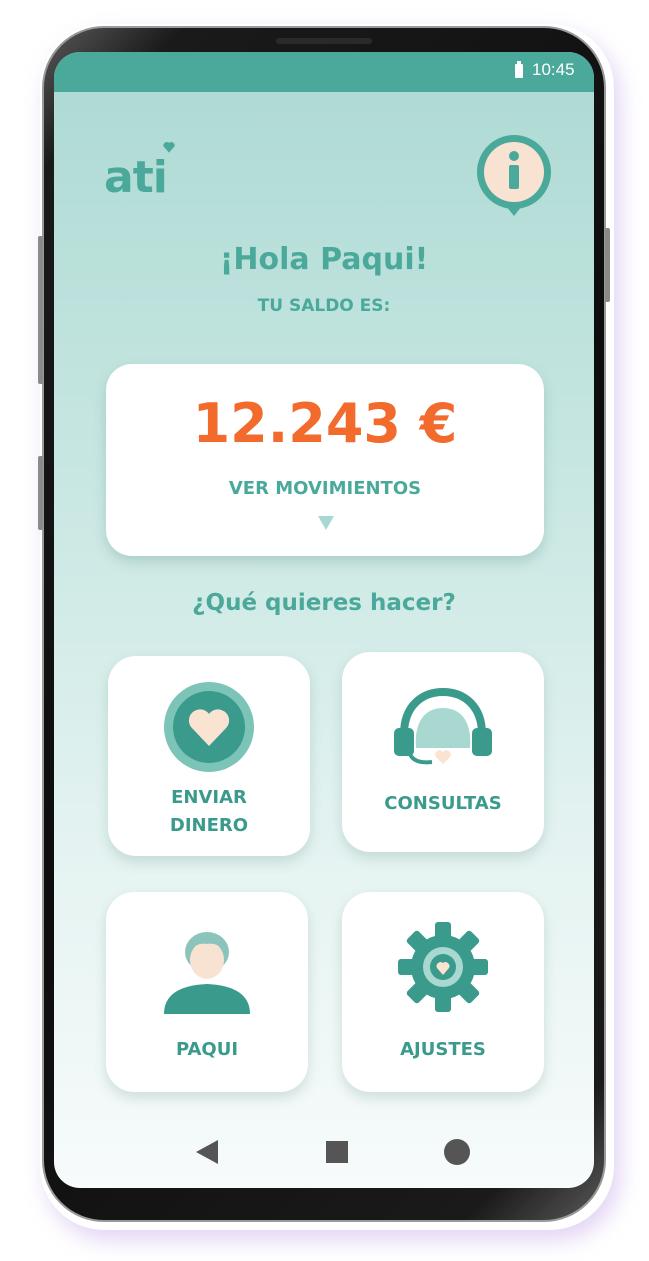  I want to click on consultations-label: CONSULTAS, so click(443, 803).